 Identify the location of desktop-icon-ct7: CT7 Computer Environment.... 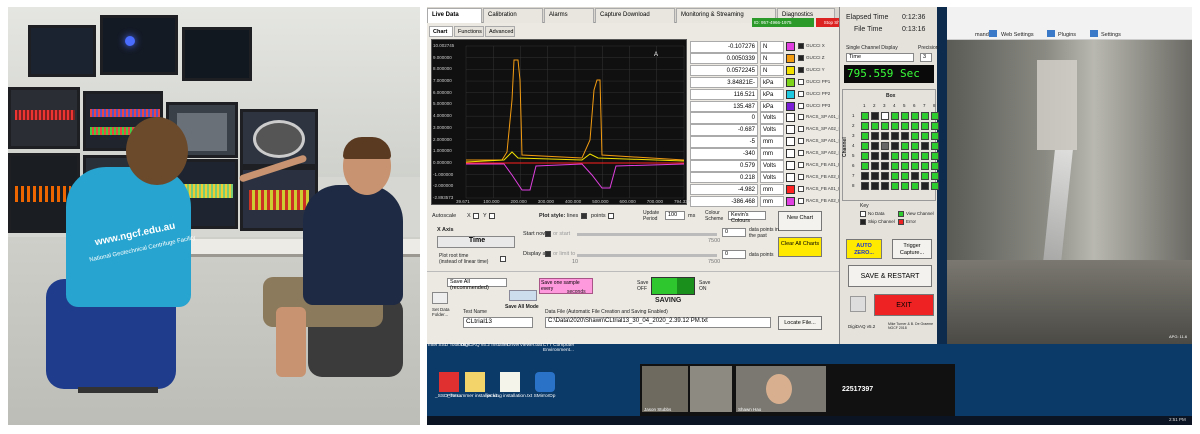
(558, 348).